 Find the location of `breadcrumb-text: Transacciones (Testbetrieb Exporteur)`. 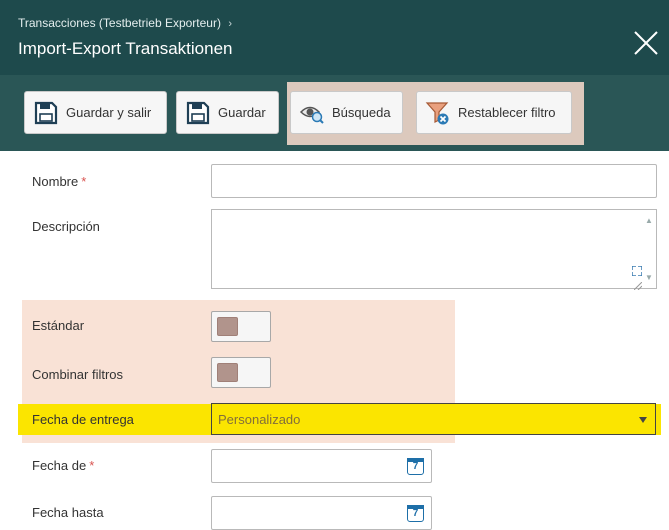

breadcrumb-text: Transacciones (Testbetrieb Exporteur) is located at coordinates (119, 23).